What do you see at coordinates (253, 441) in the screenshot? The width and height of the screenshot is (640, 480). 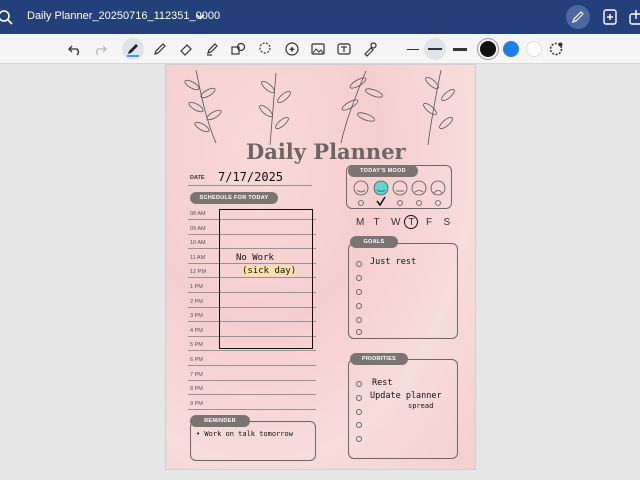 I see `reminder-box` at bounding box center [253, 441].